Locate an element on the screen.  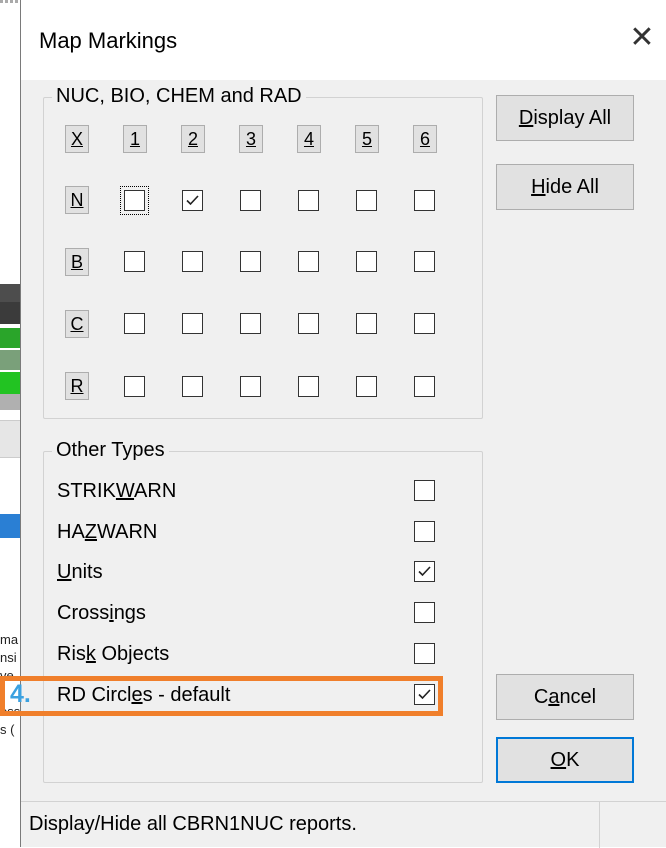
display-all-label: Display All is located at coordinates (565, 117).